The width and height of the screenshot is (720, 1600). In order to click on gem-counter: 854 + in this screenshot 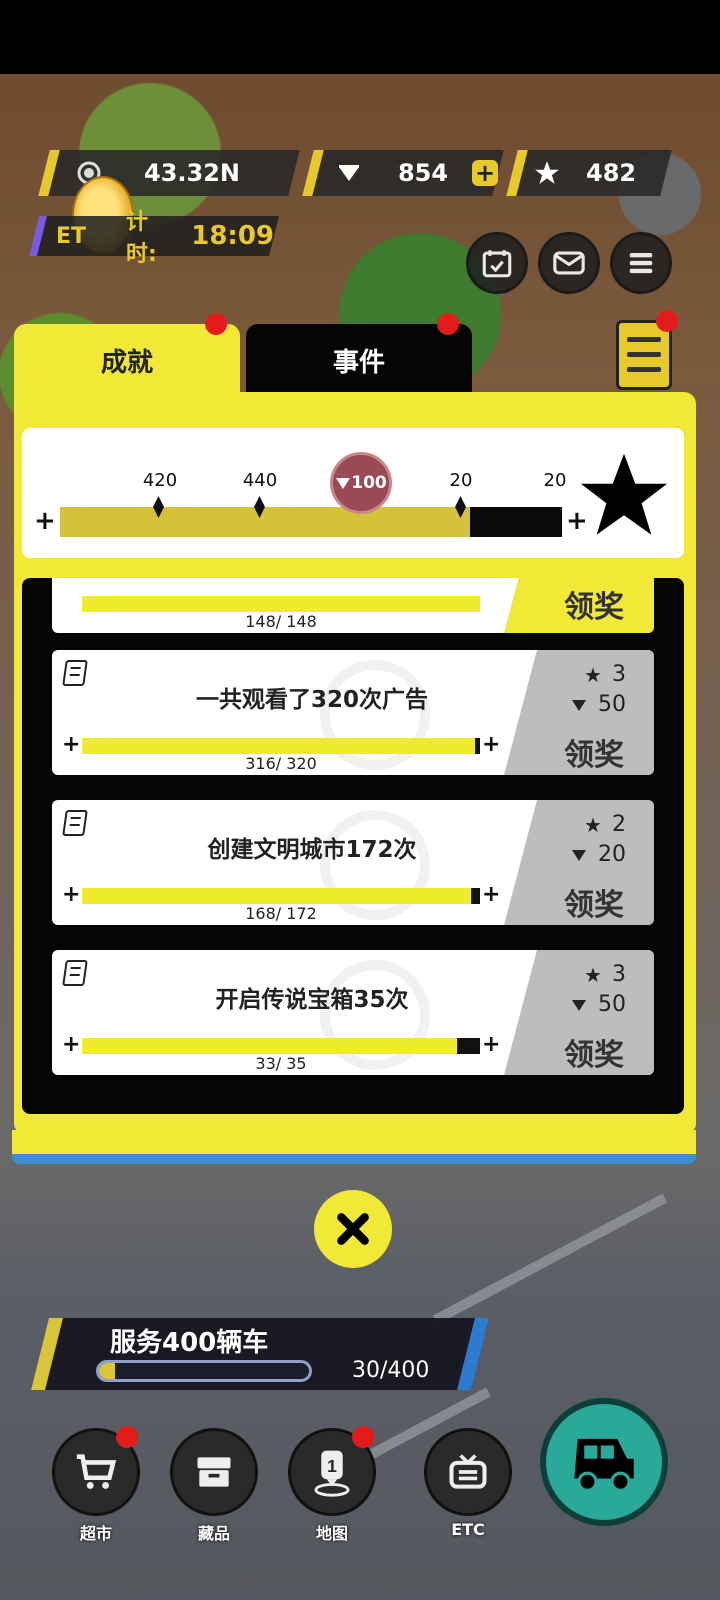, I will do `click(403, 173)`.